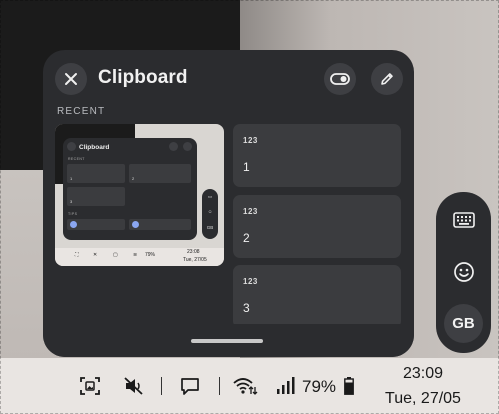 The image size is (499, 414). Describe the element at coordinates (96, 173) in the screenshot. I see `thumb-card: 1` at that location.